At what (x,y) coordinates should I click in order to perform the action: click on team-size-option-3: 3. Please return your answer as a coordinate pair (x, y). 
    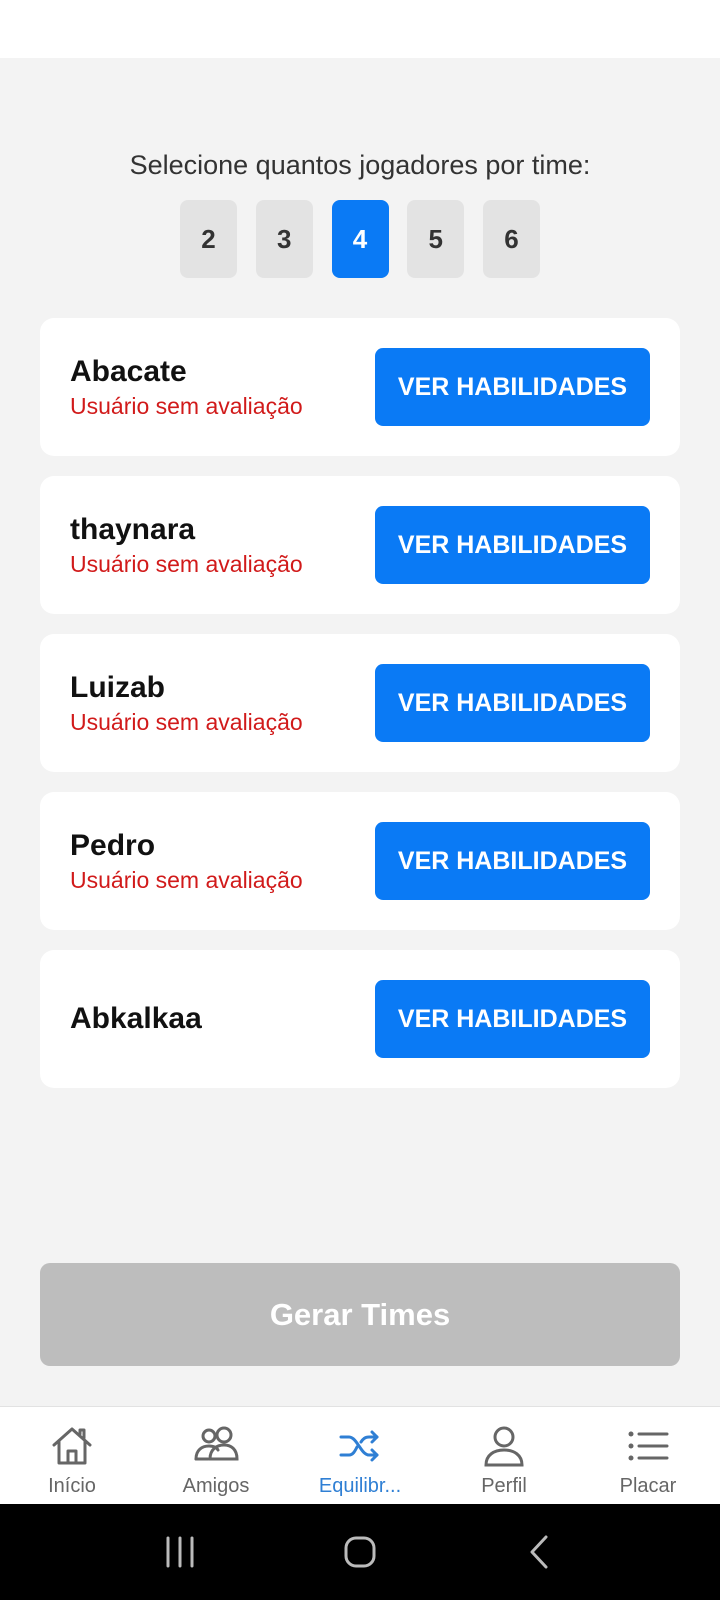
    Looking at the image, I should click on (284, 239).